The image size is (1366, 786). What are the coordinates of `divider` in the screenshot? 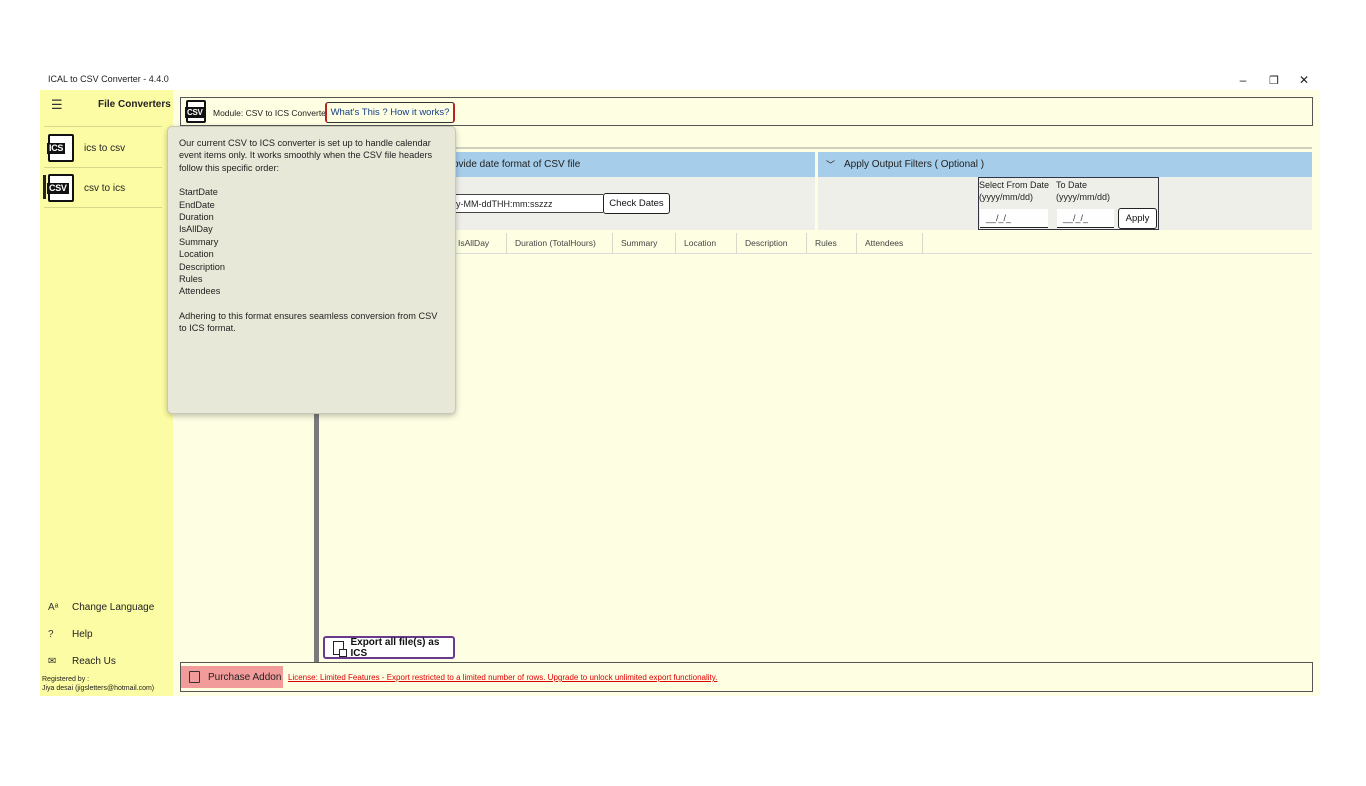 It's located at (817, 148).